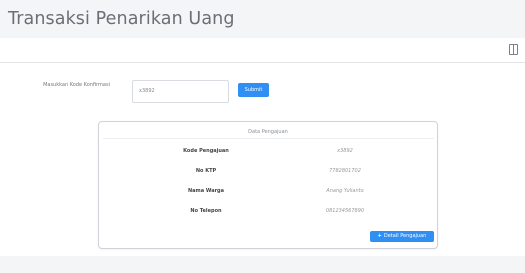  I want to click on detail-row: No KTP 7782801702, so click(268, 174).